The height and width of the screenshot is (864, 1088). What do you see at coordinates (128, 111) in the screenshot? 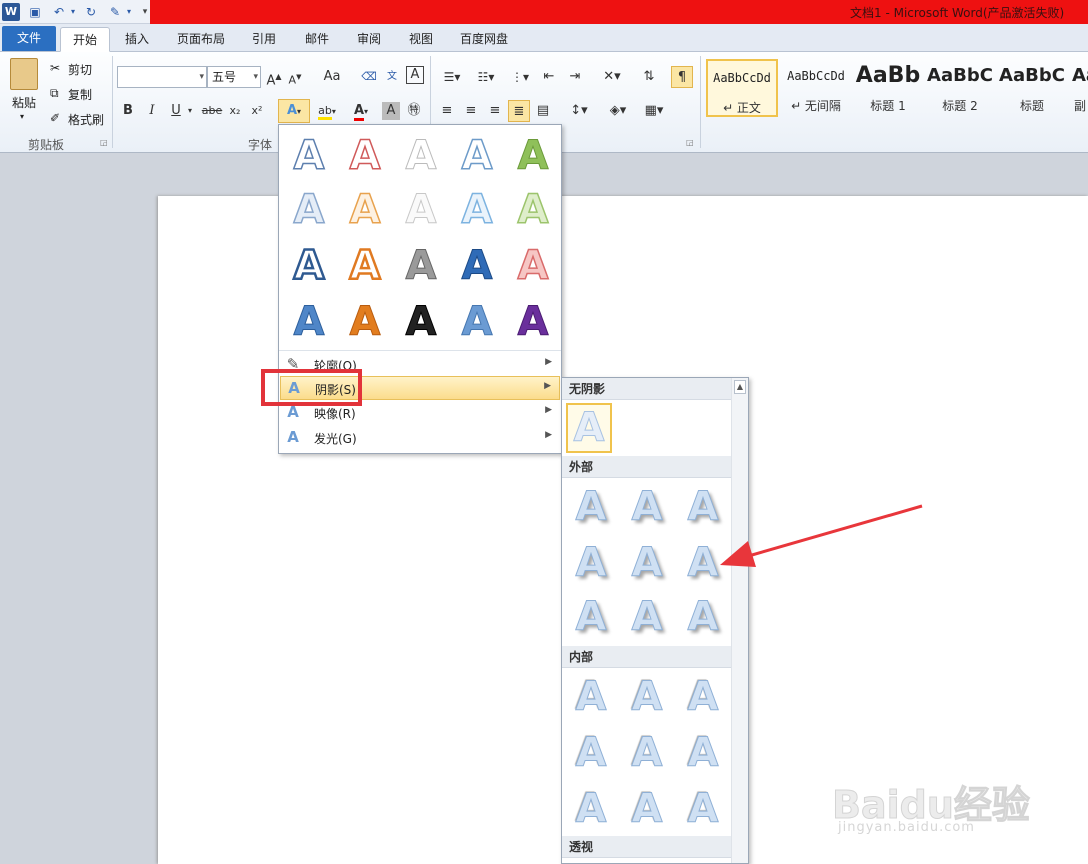
I see `bold-button: B` at bounding box center [128, 111].